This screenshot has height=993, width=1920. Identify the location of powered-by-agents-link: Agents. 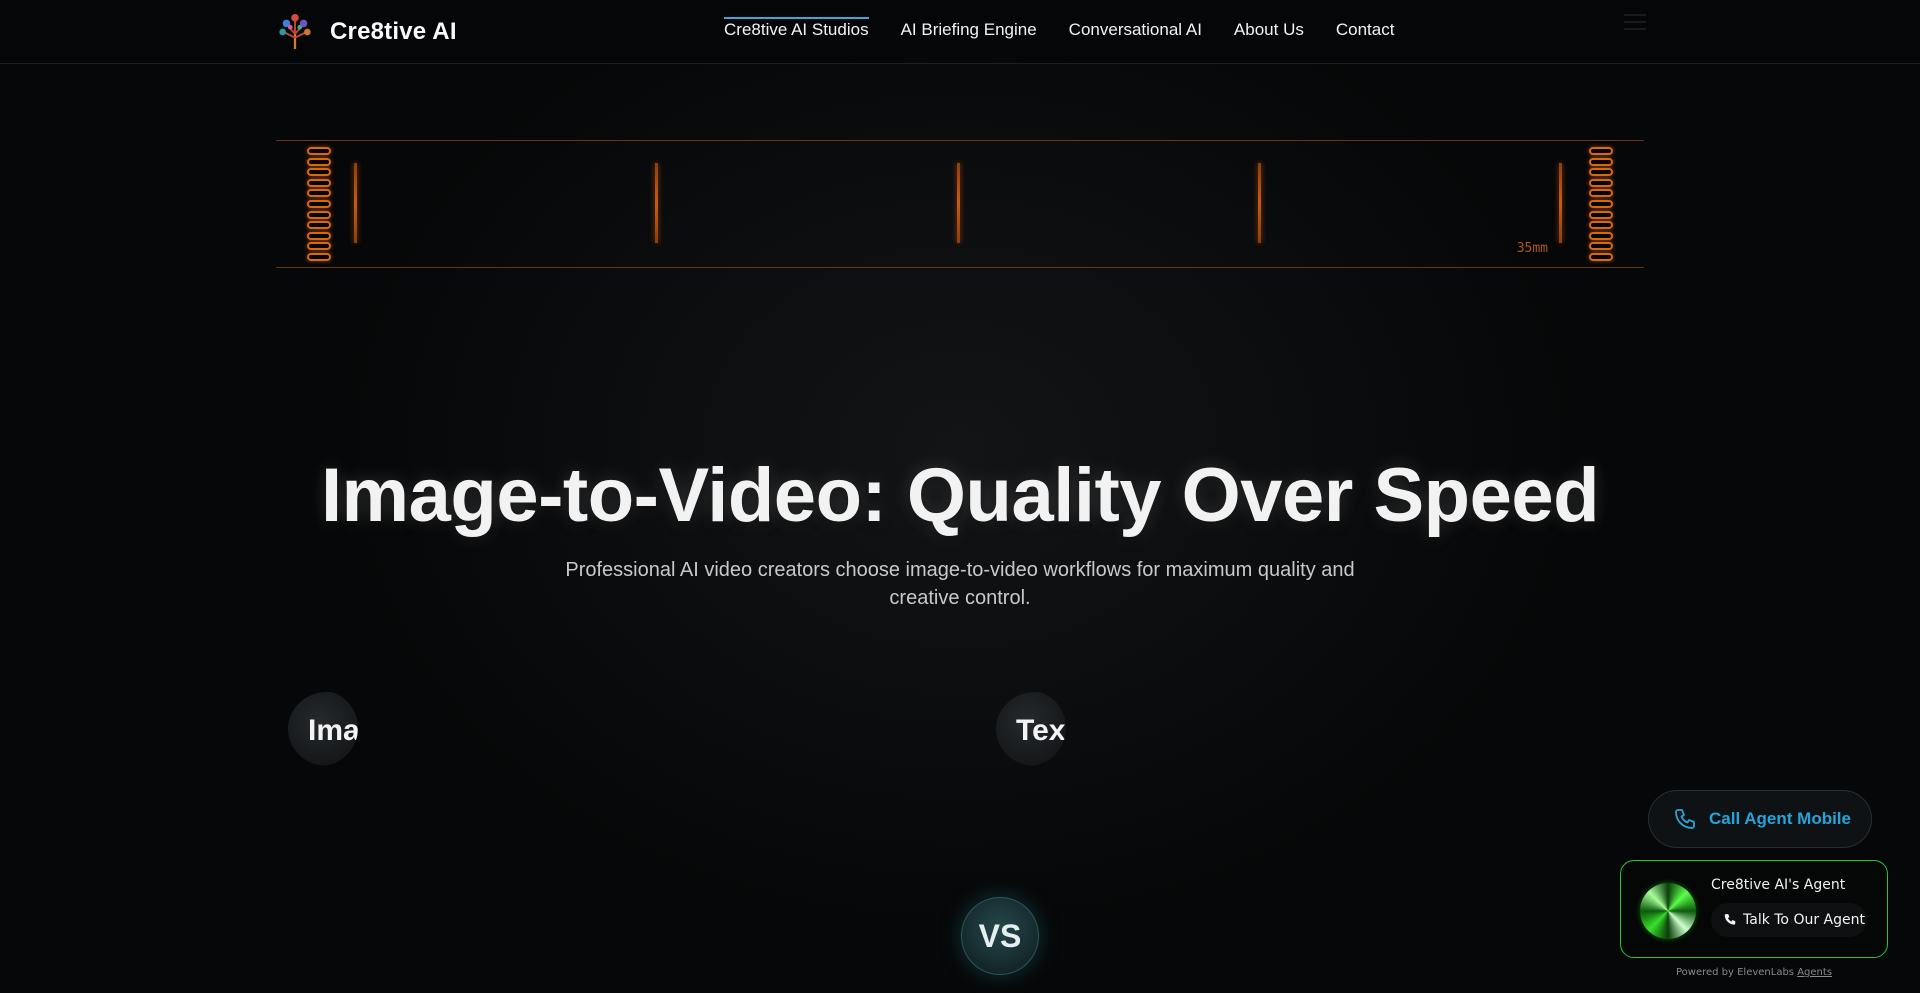
(1814, 972).